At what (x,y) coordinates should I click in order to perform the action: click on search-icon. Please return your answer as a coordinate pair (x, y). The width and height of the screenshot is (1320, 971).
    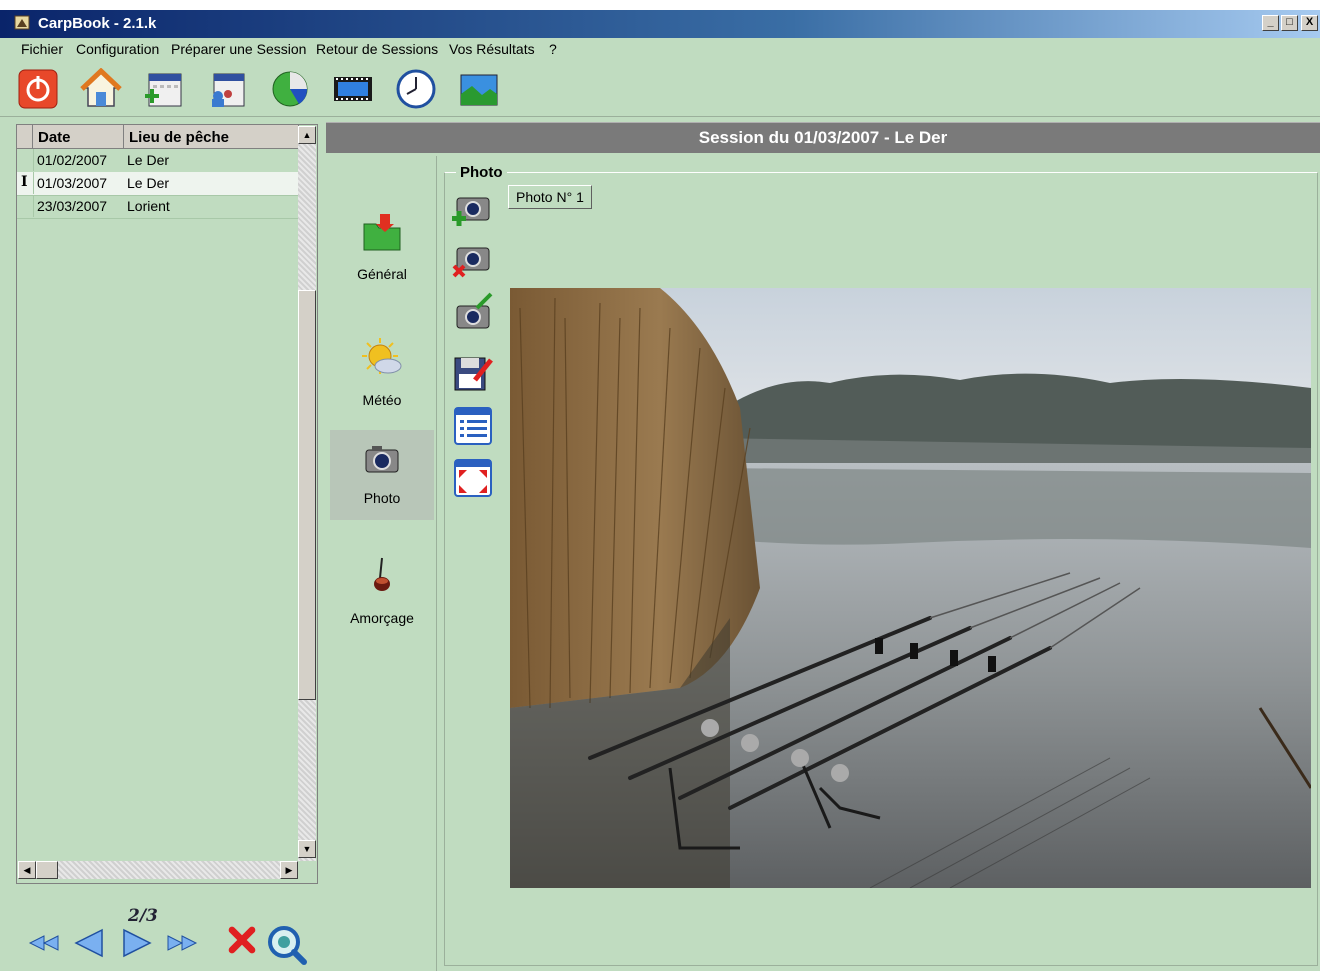
    Looking at the image, I should click on (286, 944).